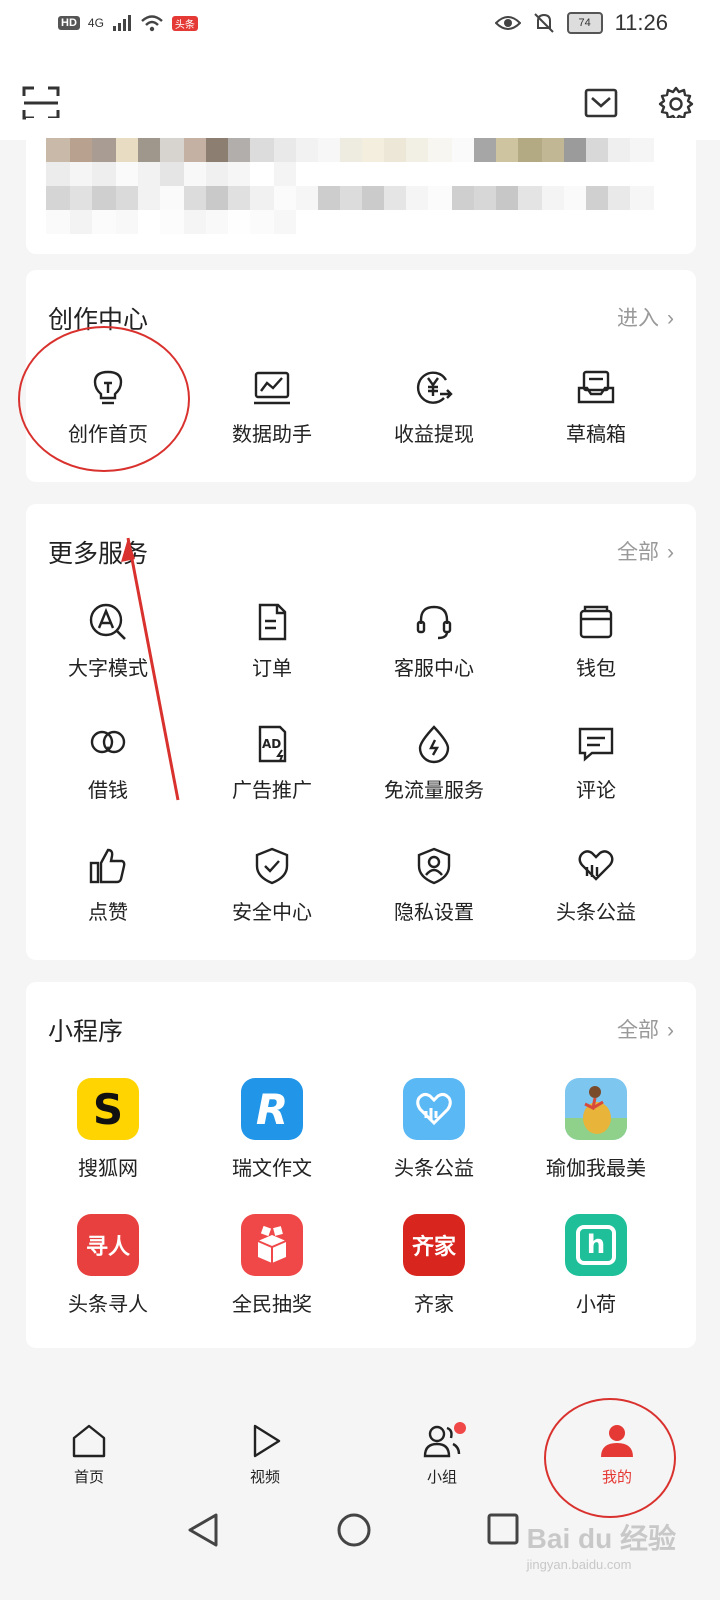 The height and width of the screenshot is (1600, 720). I want to click on annotation-arrow, so click(150, 669).